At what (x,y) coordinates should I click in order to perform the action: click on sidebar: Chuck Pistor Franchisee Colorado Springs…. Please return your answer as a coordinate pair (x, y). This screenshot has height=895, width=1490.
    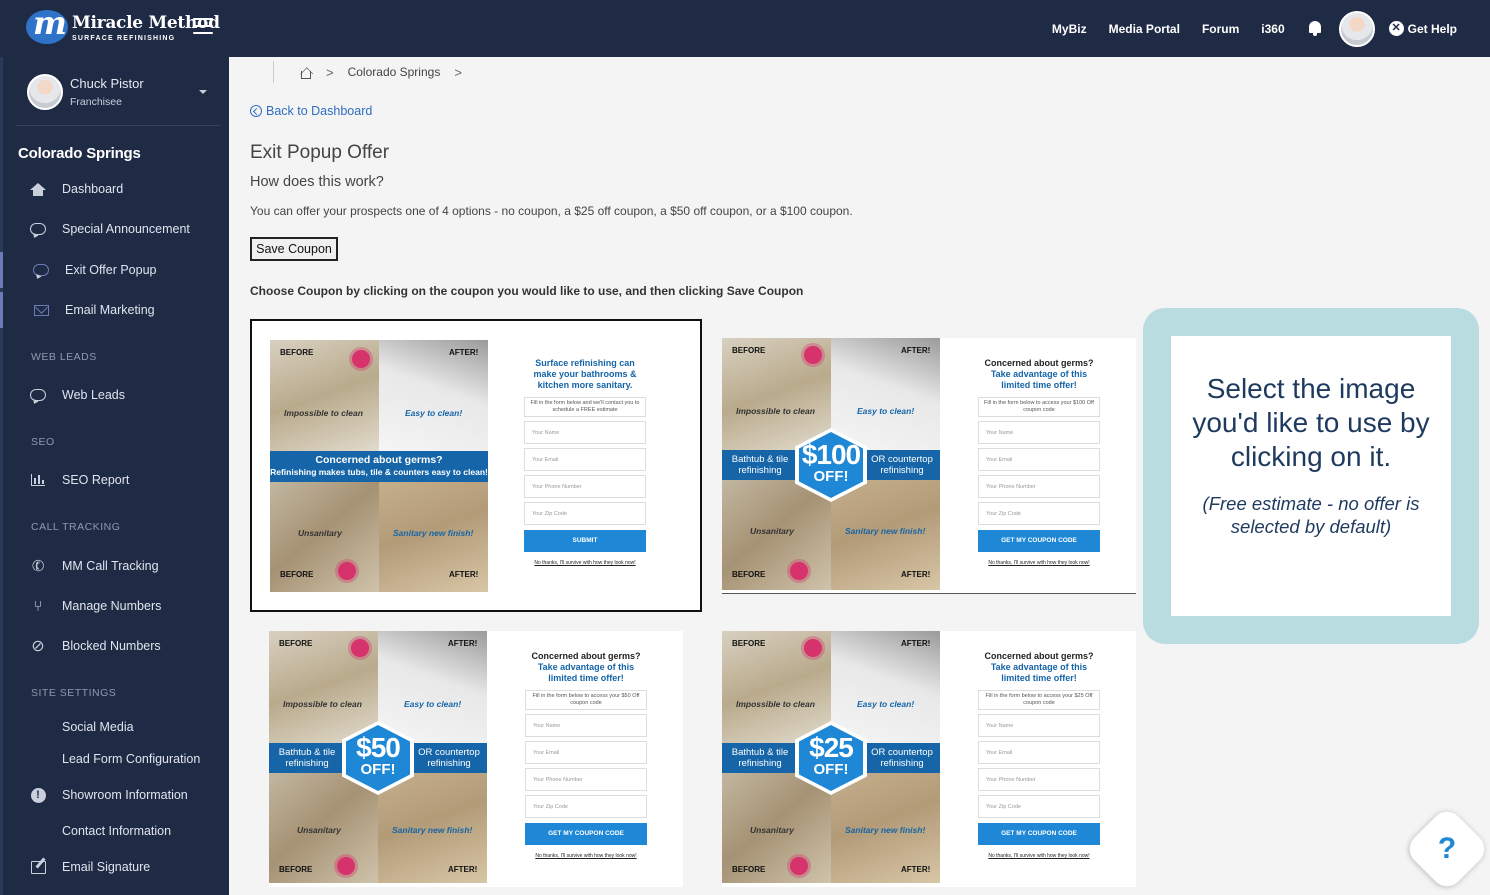
    Looking at the image, I should click on (114, 476).